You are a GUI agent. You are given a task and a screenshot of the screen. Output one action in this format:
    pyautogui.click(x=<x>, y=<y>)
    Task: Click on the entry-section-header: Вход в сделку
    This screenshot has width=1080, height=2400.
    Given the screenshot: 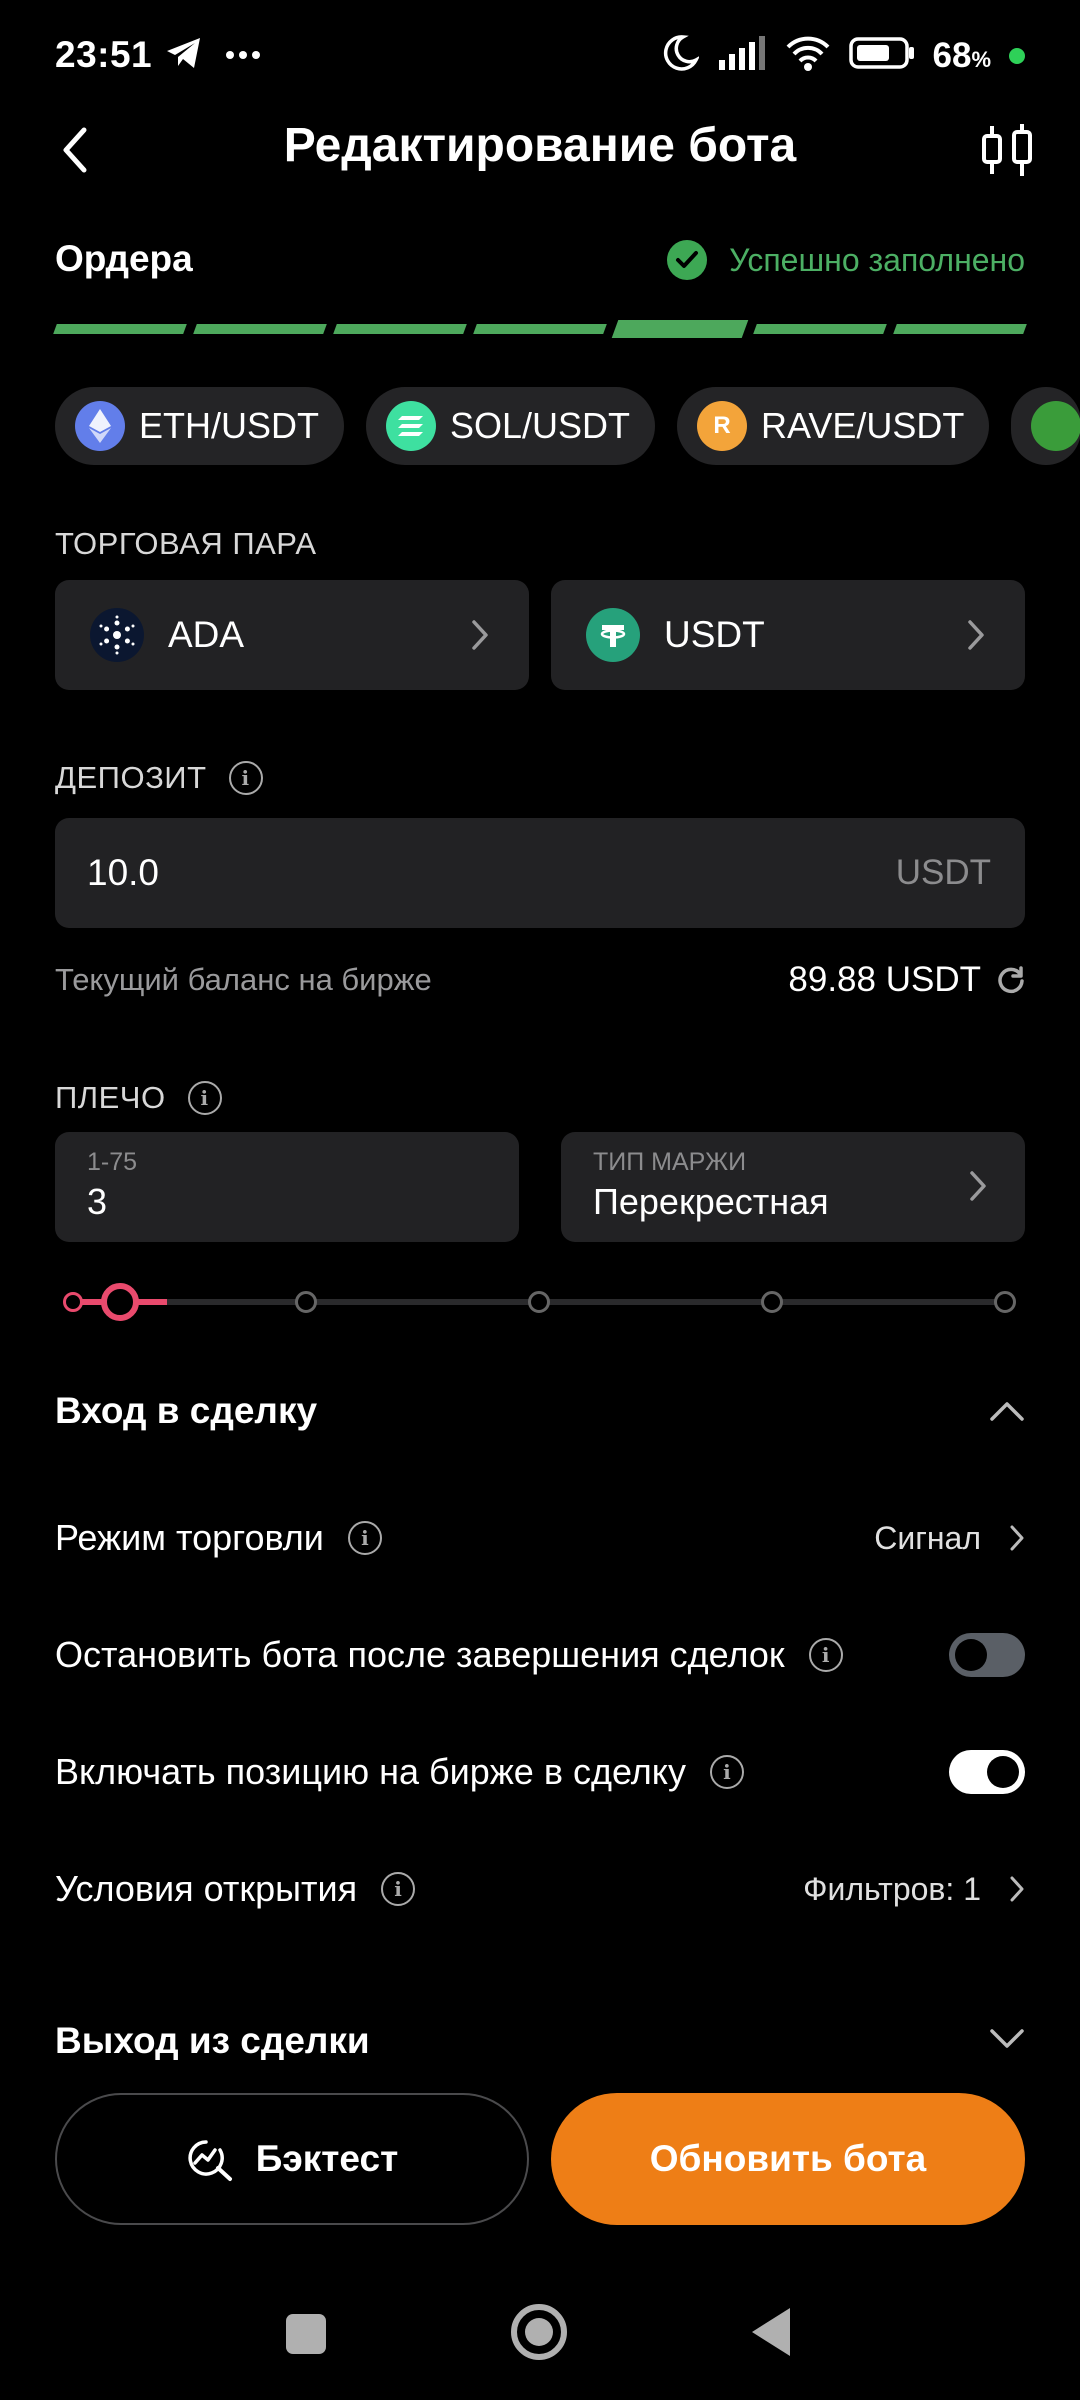 What is the action you would take?
    pyautogui.click(x=540, y=1411)
    